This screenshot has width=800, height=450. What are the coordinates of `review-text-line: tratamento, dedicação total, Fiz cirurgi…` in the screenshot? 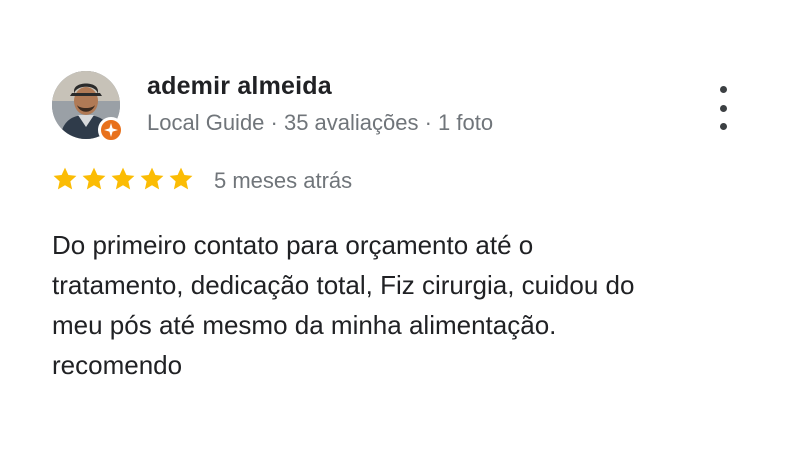 It's located at (343, 285).